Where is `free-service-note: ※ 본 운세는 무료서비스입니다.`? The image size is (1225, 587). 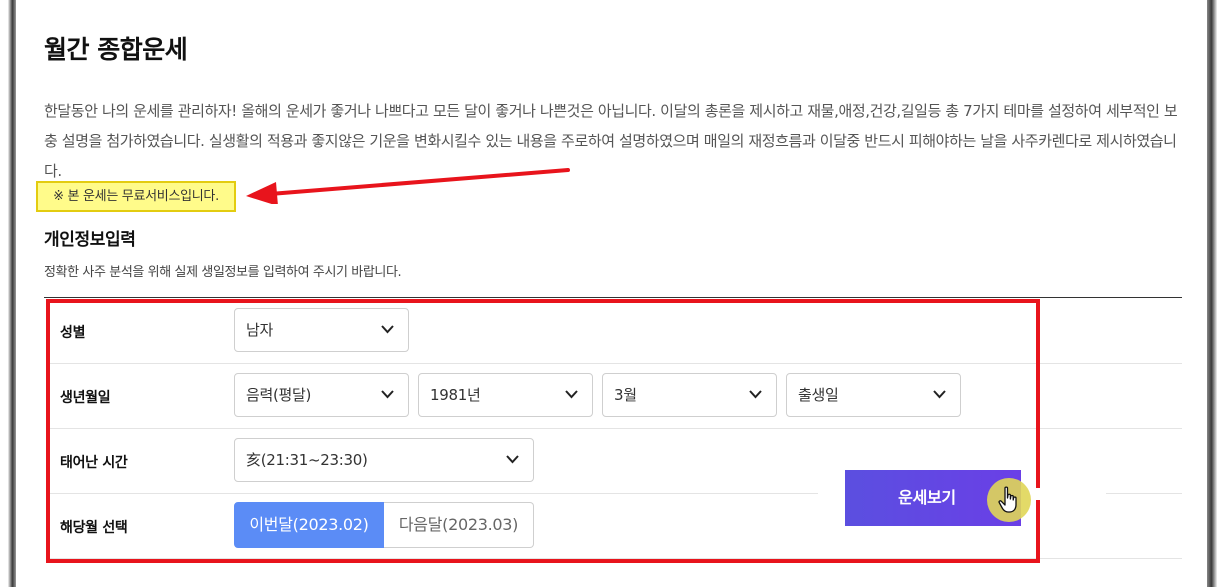 free-service-note: ※ 본 운세는 무료서비스입니다. is located at coordinates (136, 196).